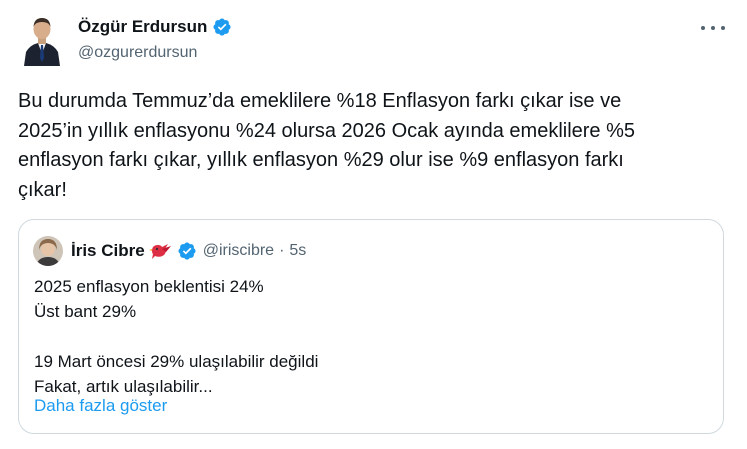 The image size is (747, 449). I want to click on author-avatar, so click(42, 40).